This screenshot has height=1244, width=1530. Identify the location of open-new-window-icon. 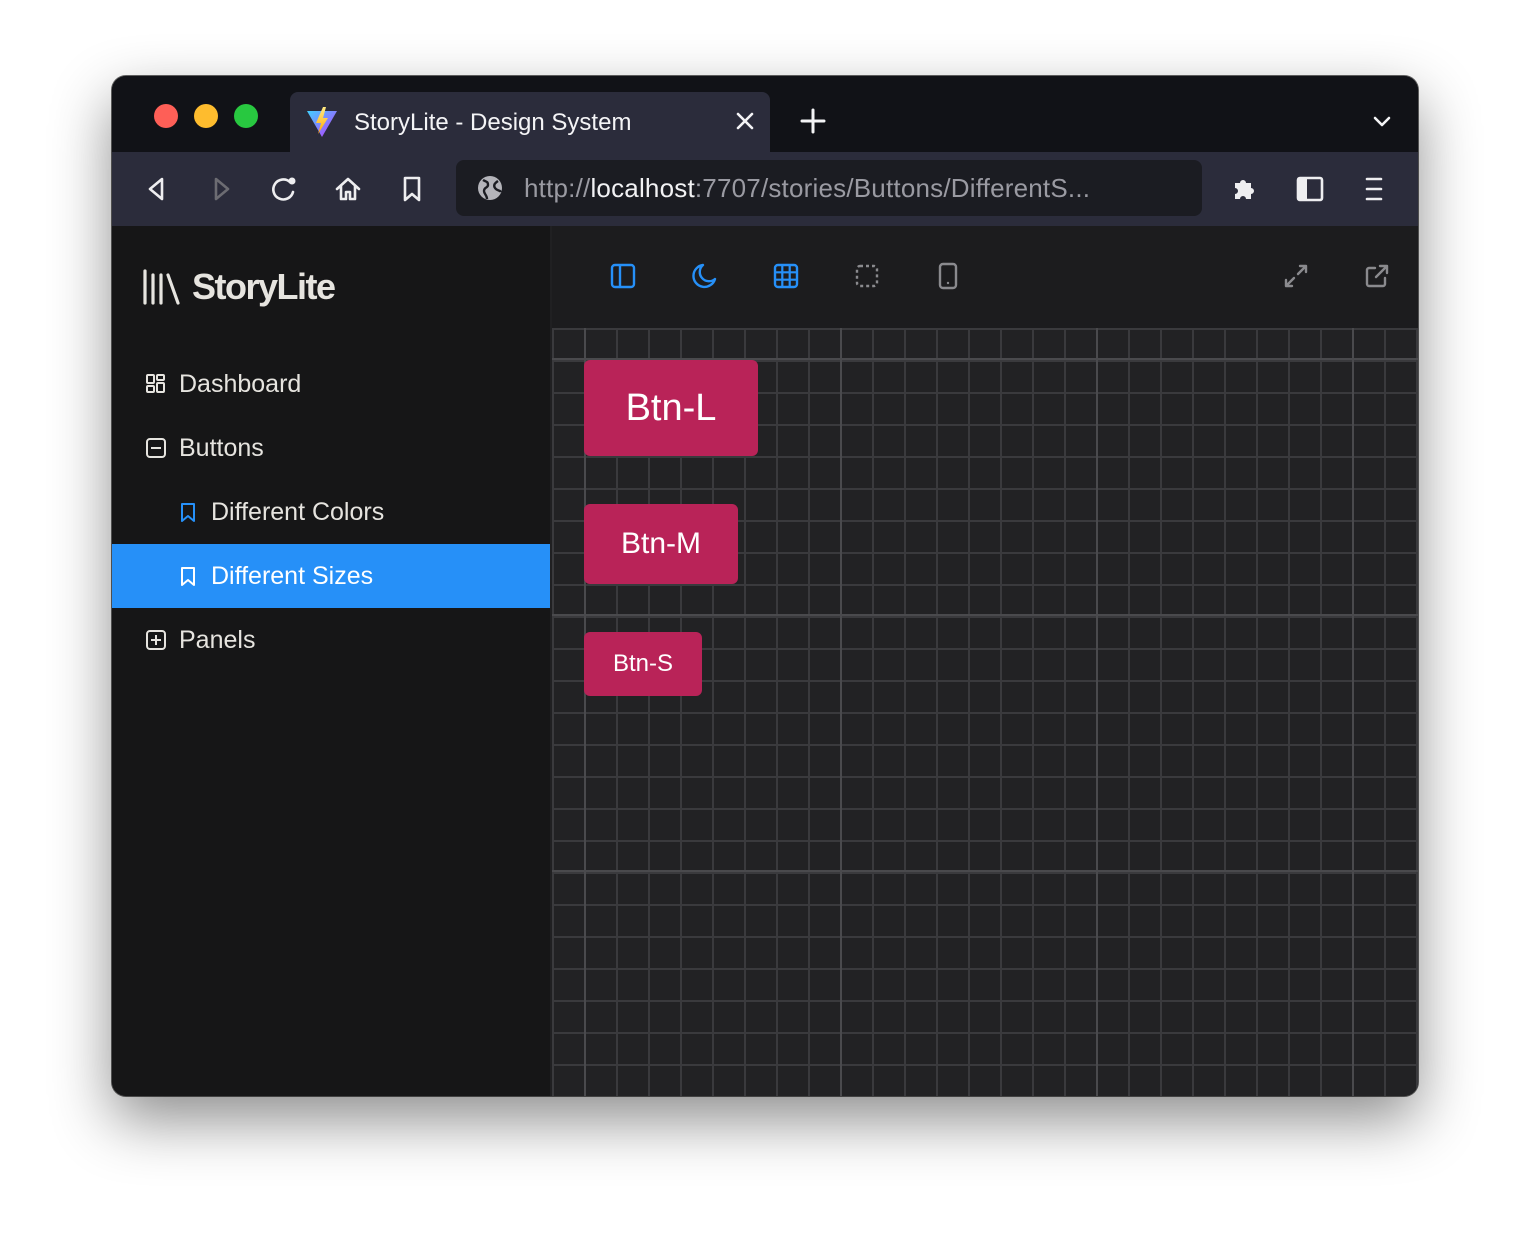
(1377, 276).